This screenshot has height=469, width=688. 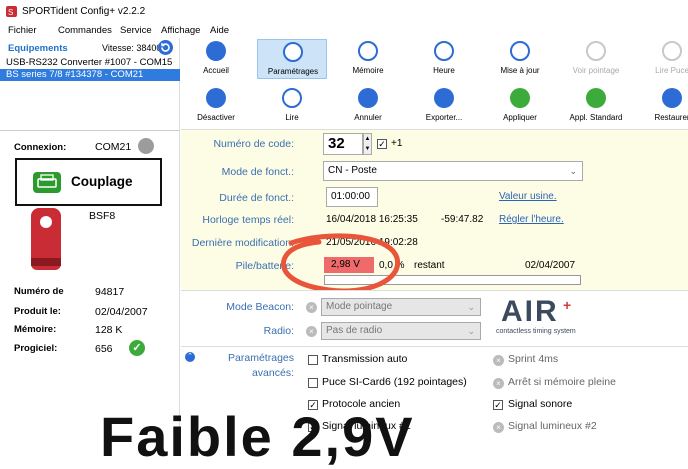 What do you see at coordinates (520, 59) in the screenshot?
I see `toolbar-mise-a-jour-button: Mise à jour` at bounding box center [520, 59].